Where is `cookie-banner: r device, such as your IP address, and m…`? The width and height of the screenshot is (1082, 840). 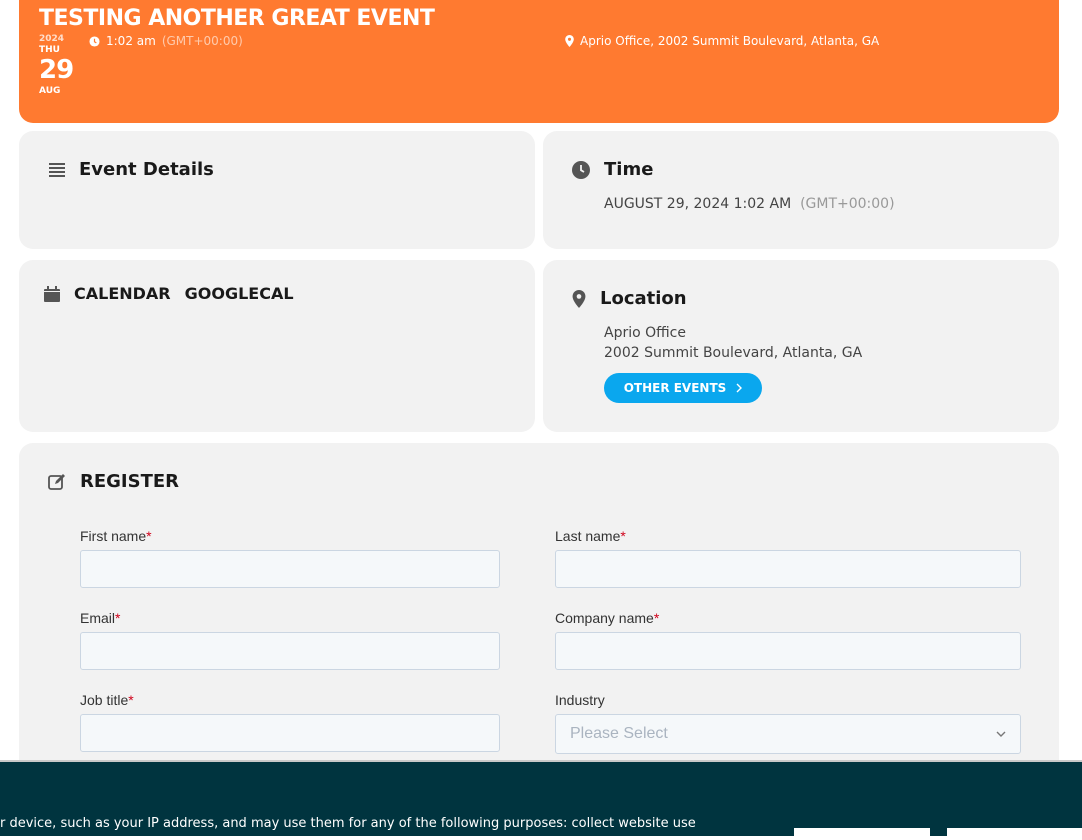 cookie-banner: r device, such as your IP address, and m… is located at coordinates (541, 800).